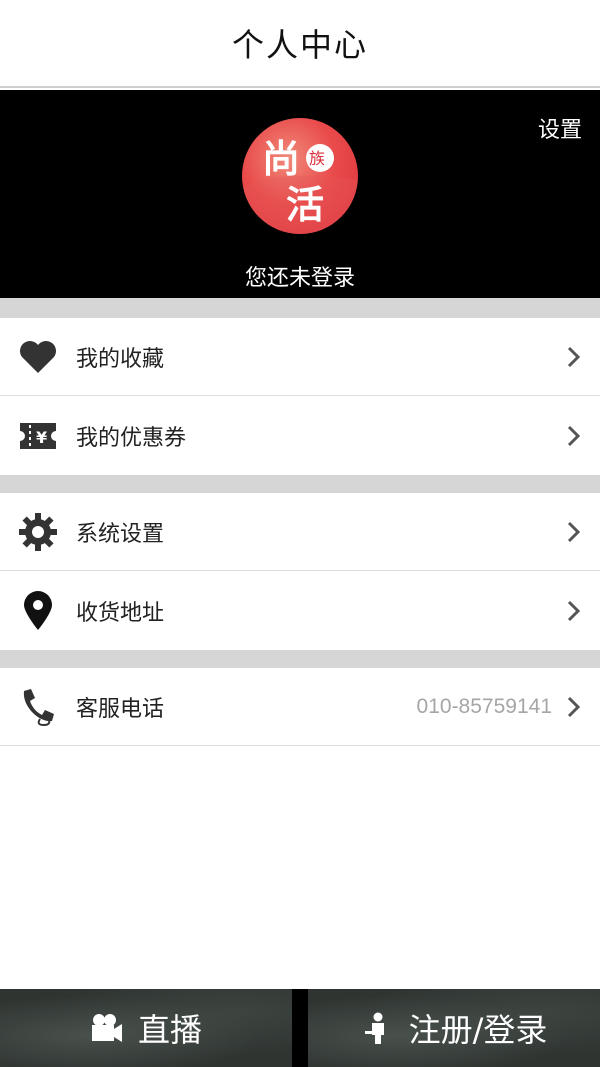 The width and height of the screenshot is (600, 1067). Describe the element at coordinates (38, 357) in the screenshot. I see `heart-icon` at that location.